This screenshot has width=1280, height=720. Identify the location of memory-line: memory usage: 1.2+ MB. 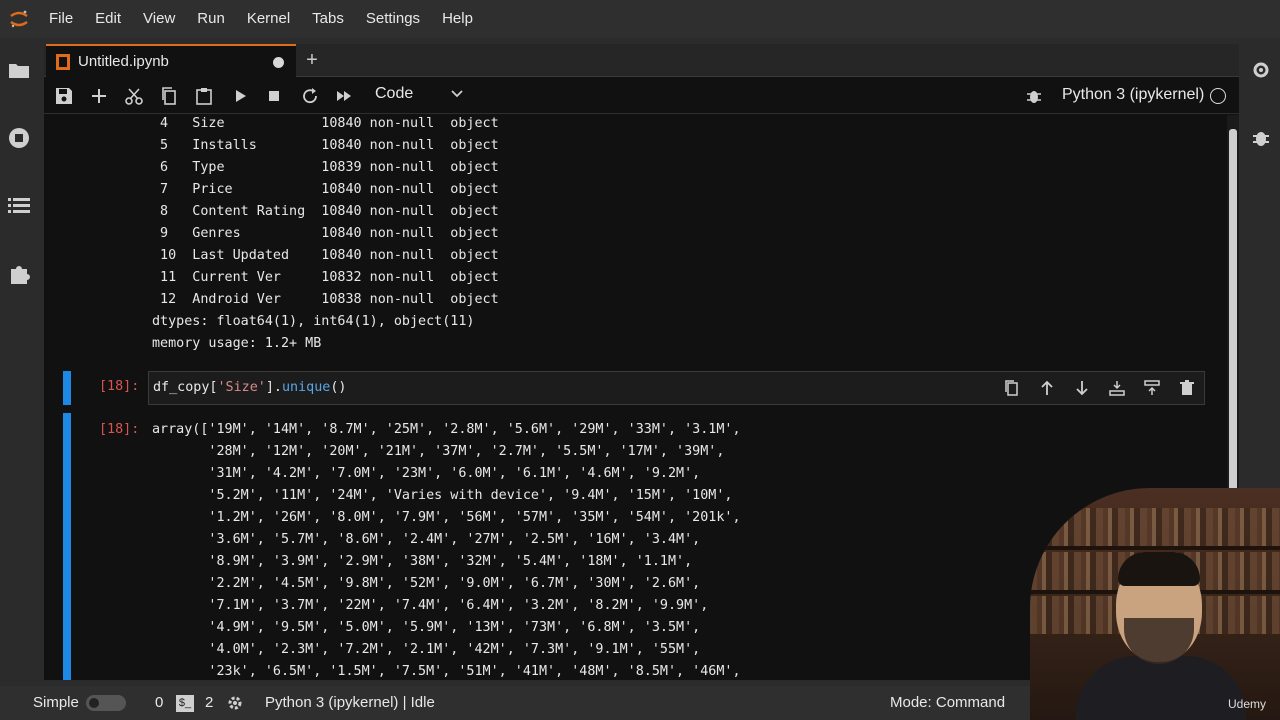
(237, 343).